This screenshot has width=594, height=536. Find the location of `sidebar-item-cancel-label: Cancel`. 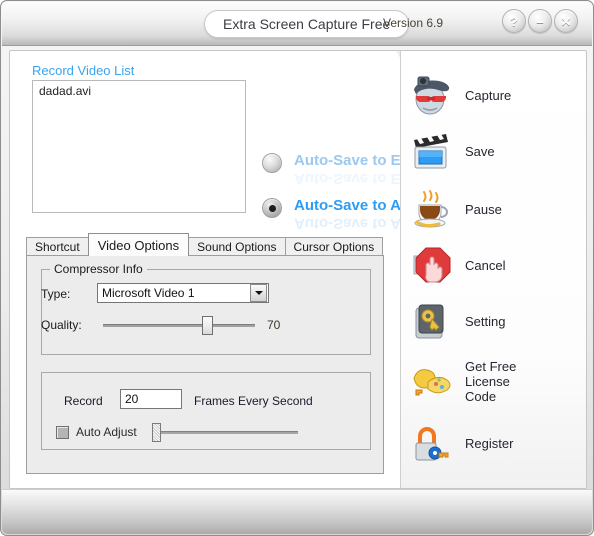

sidebar-item-cancel-label: Cancel is located at coordinates (485, 265).